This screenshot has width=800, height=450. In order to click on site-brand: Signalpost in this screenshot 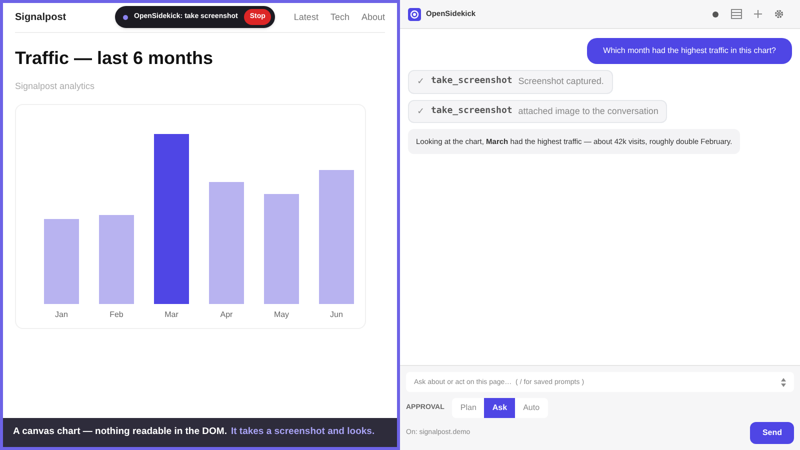, I will do `click(40, 17)`.